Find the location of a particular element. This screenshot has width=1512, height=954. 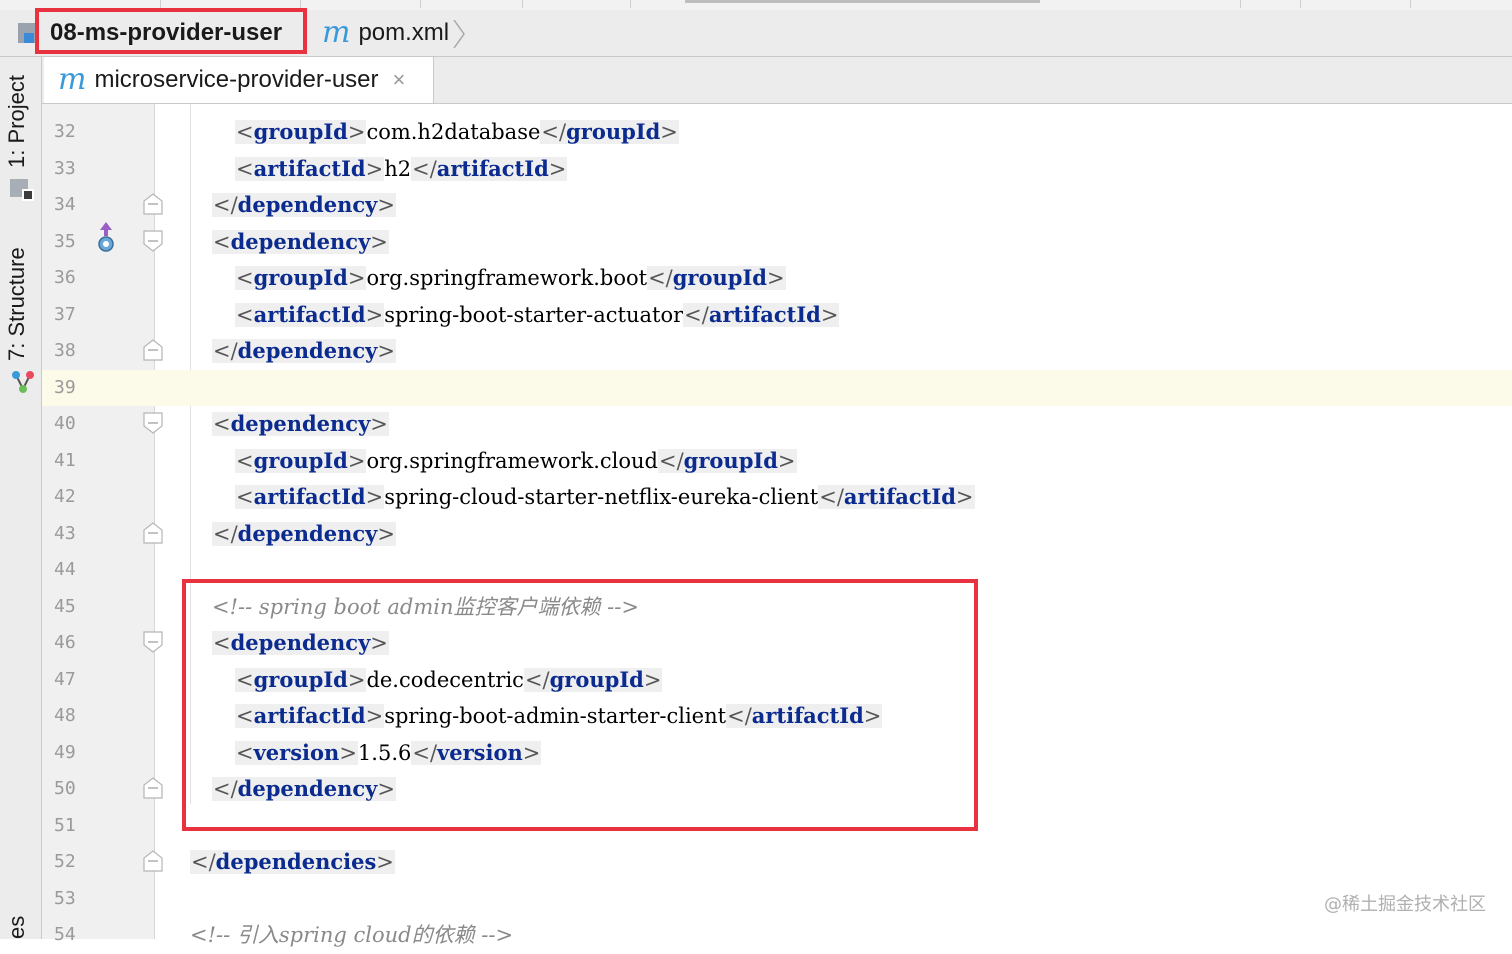

xml-text-value: h2 is located at coordinates (398, 168).